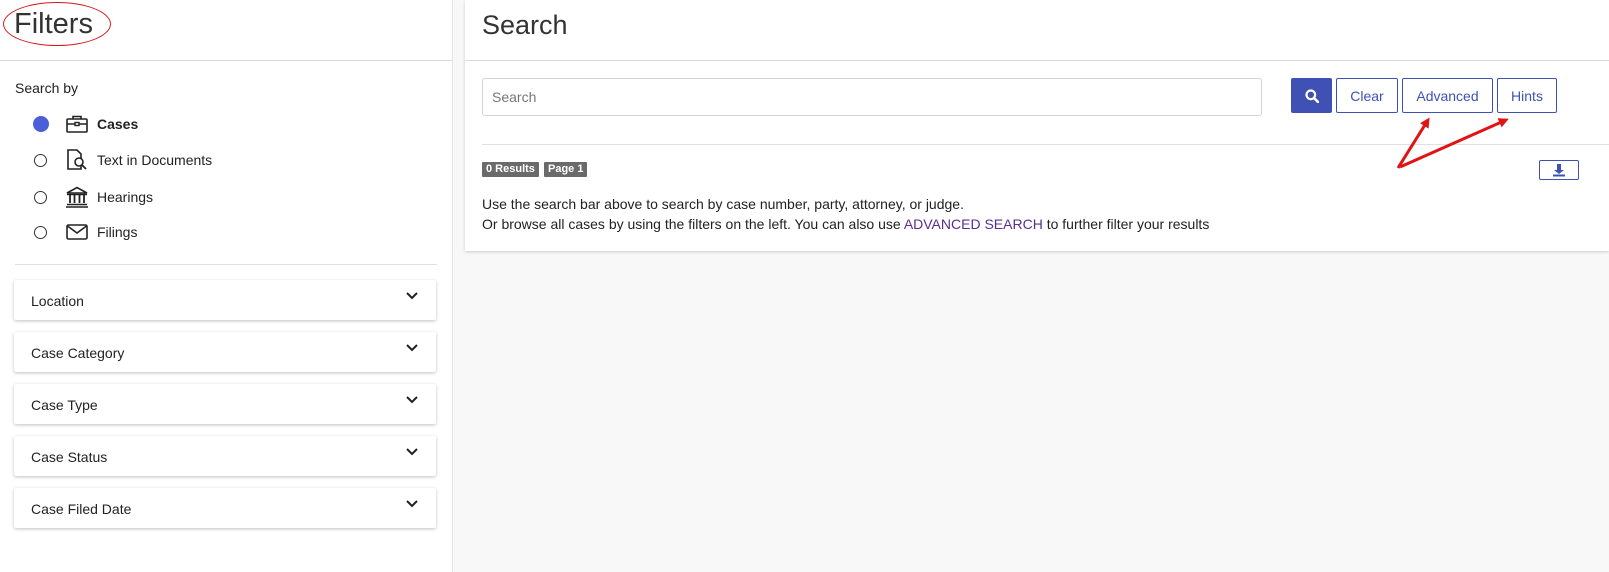 The image size is (1609, 572). I want to click on filter-panel-case-filed-date: Case Filed Date, so click(225, 508).